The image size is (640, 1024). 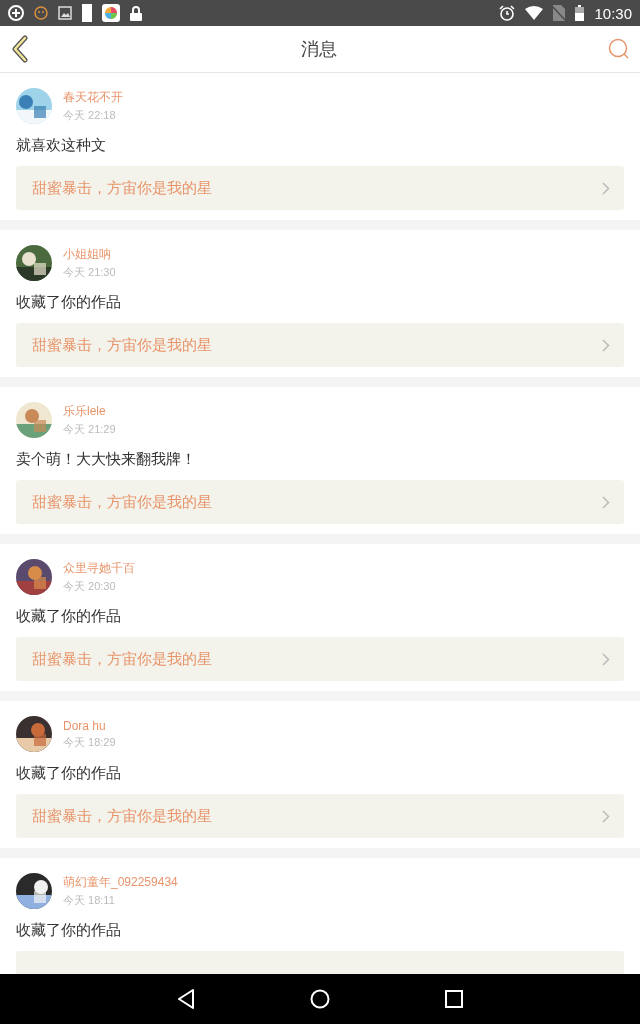 I want to click on plus-circle-icon, so click(x=16, y=13).